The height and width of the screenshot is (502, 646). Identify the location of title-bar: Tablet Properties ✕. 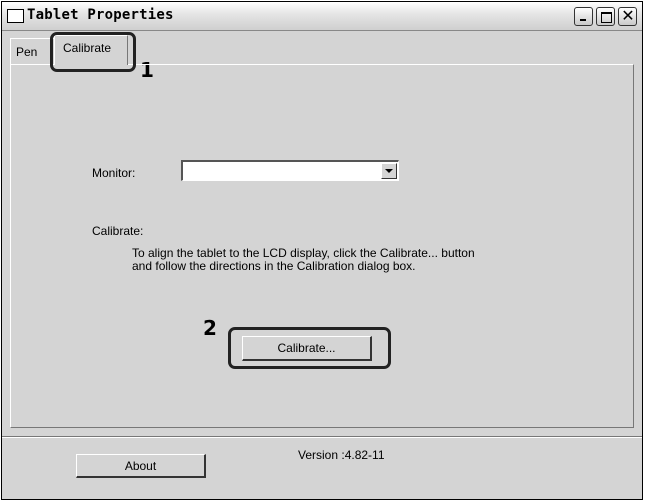
(322, 16).